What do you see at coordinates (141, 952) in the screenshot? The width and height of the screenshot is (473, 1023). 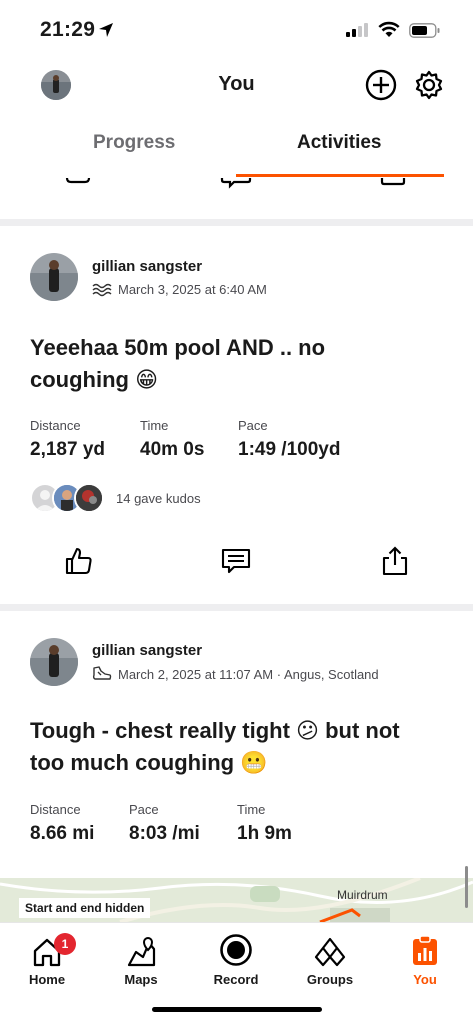 I see `map-icon` at bounding box center [141, 952].